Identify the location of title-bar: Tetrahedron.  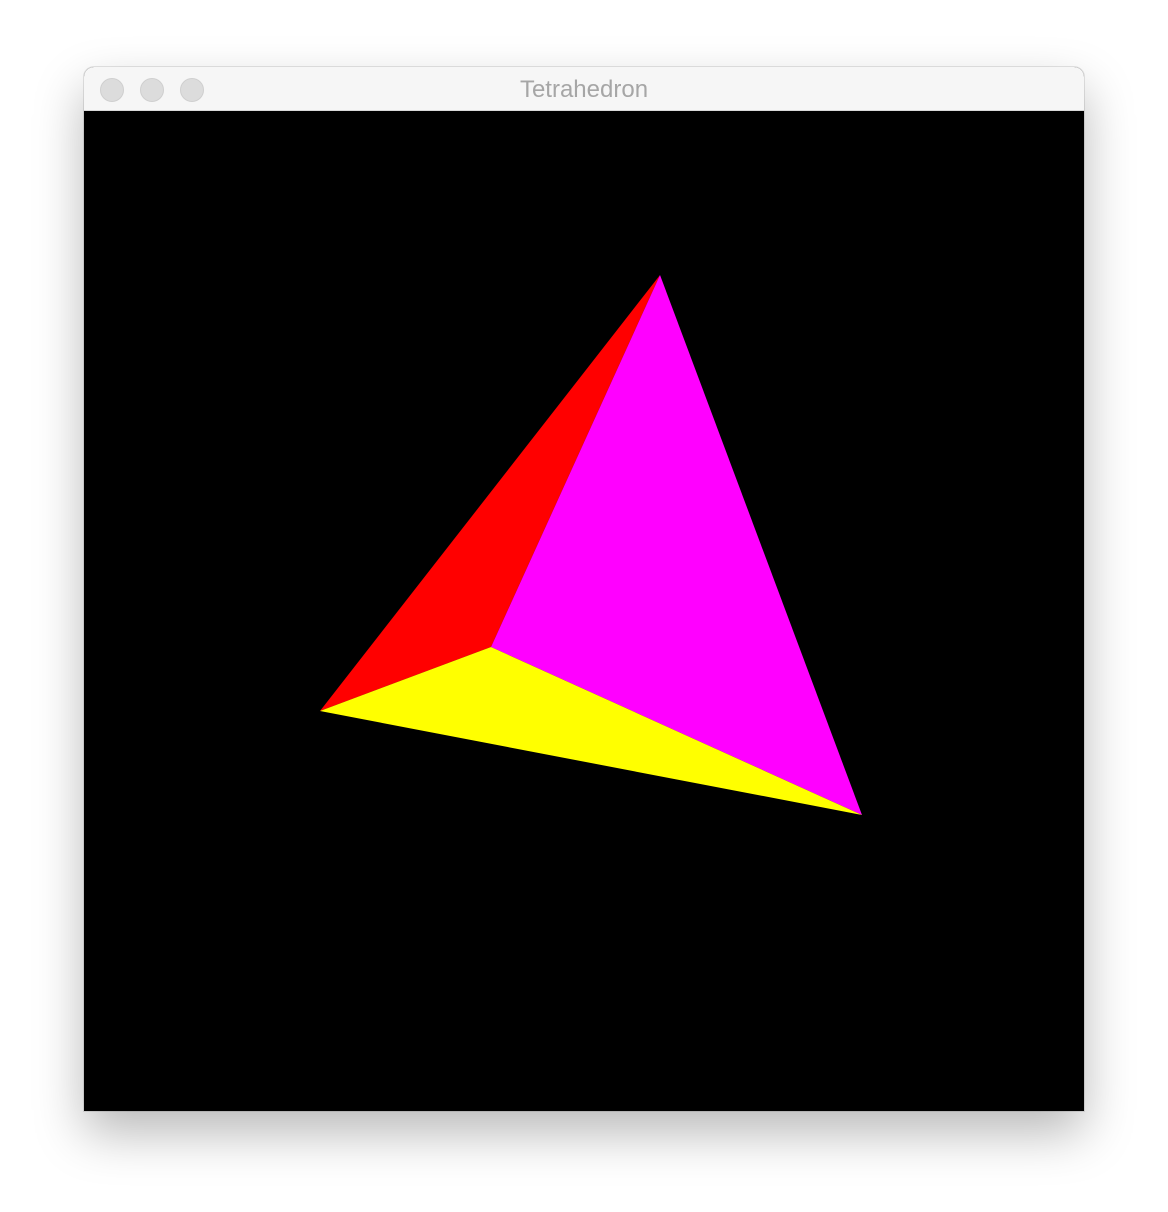
(584, 89).